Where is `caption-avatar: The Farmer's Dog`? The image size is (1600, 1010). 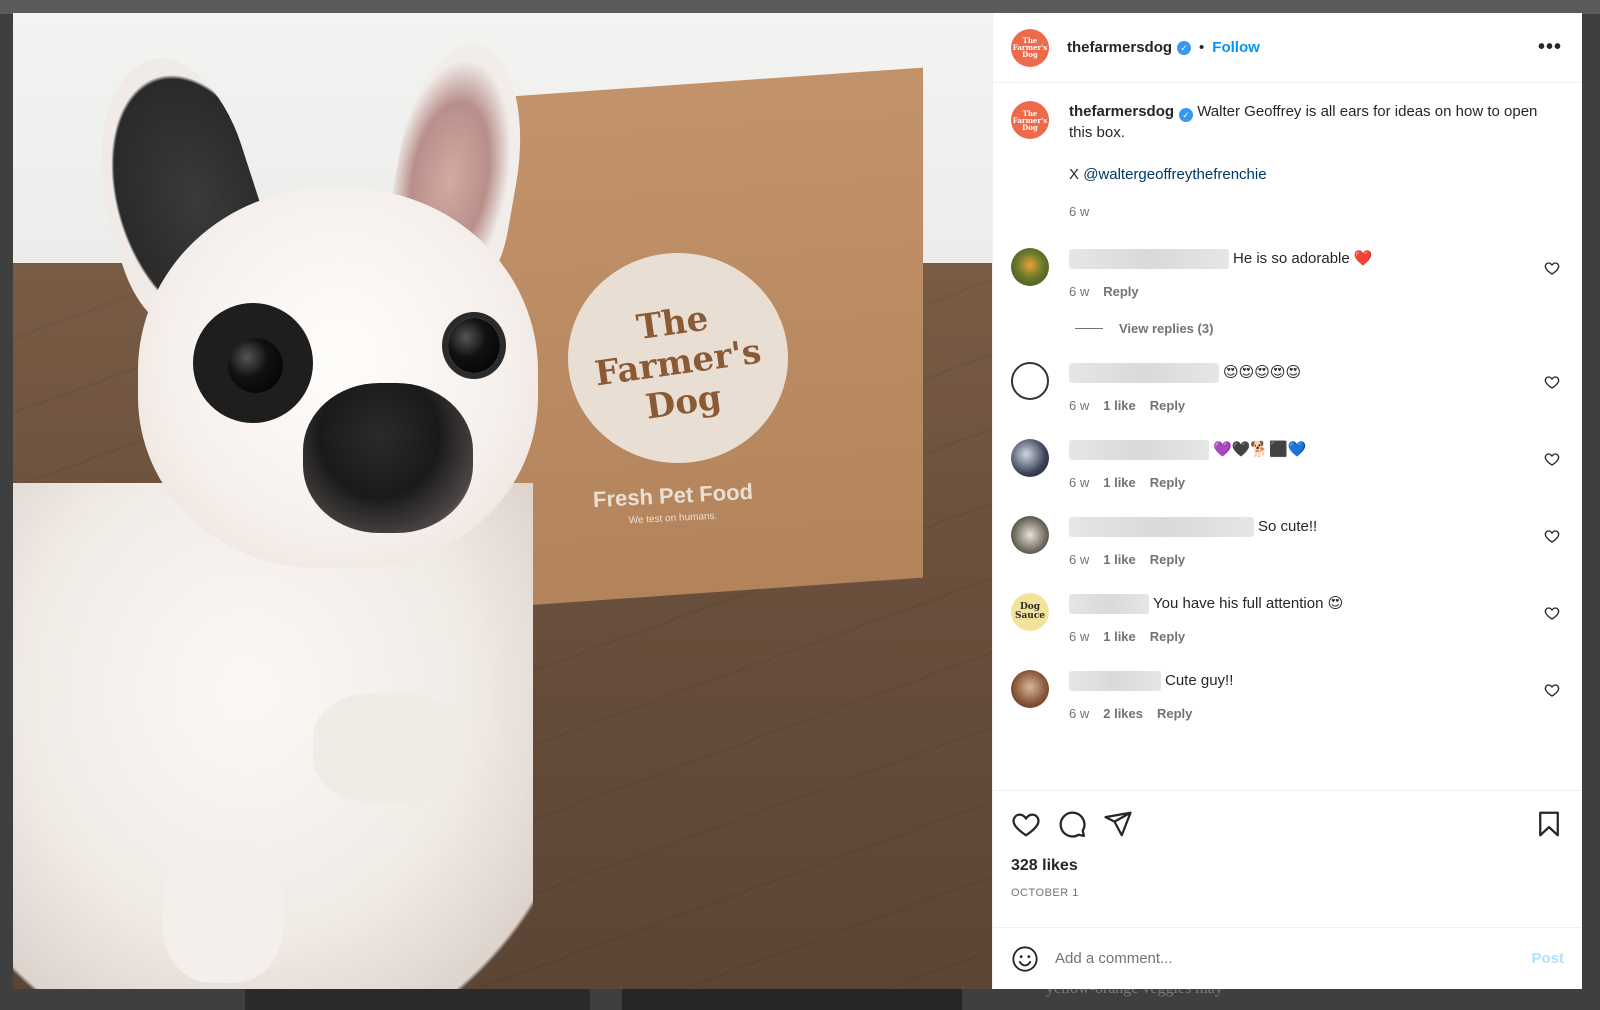
caption-avatar: The Farmer's Dog is located at coordinates (1030, 120).